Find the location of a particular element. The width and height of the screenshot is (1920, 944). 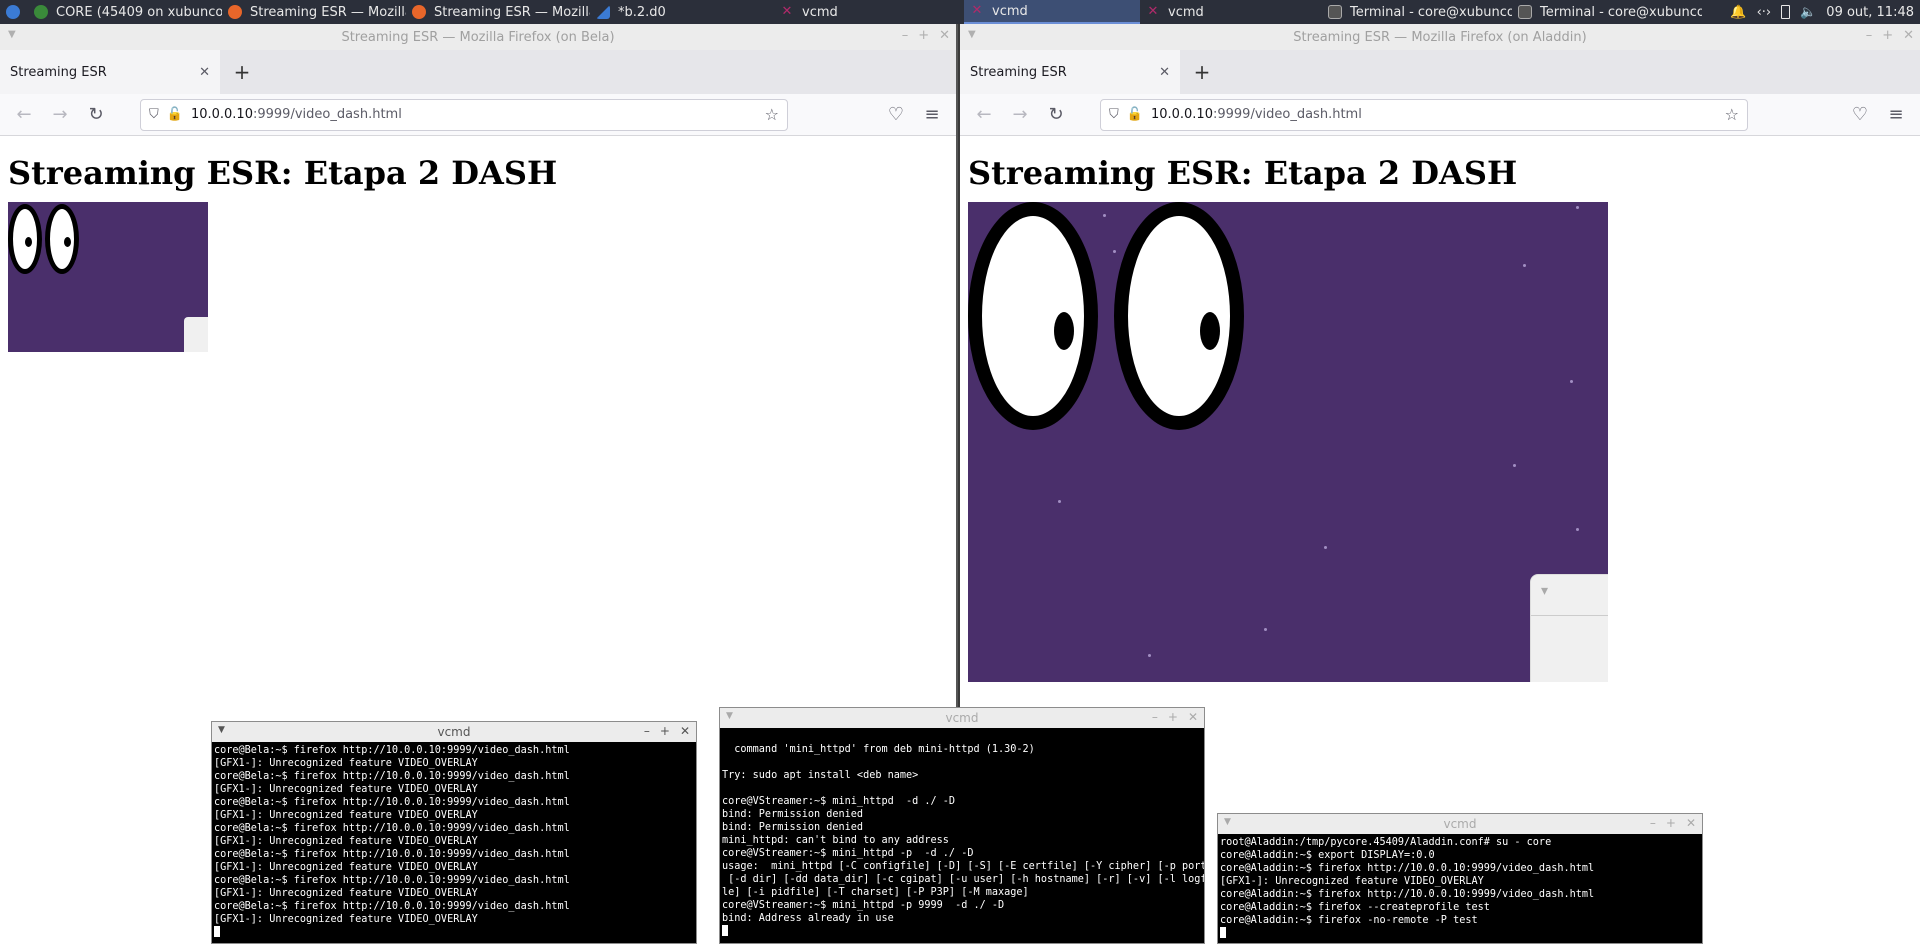

taskbar-item-vcmd-2: ✕ vcmd is located at coordinates (1052, 12).